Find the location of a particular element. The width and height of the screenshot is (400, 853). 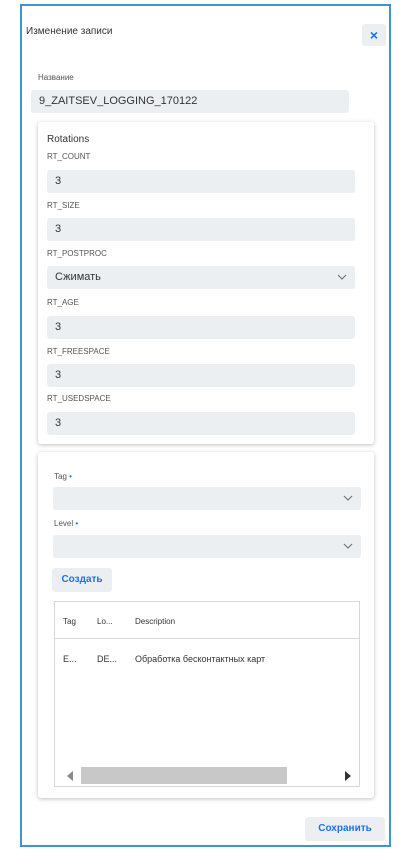

column-header-description: Description is located at coordinates (155, 621).